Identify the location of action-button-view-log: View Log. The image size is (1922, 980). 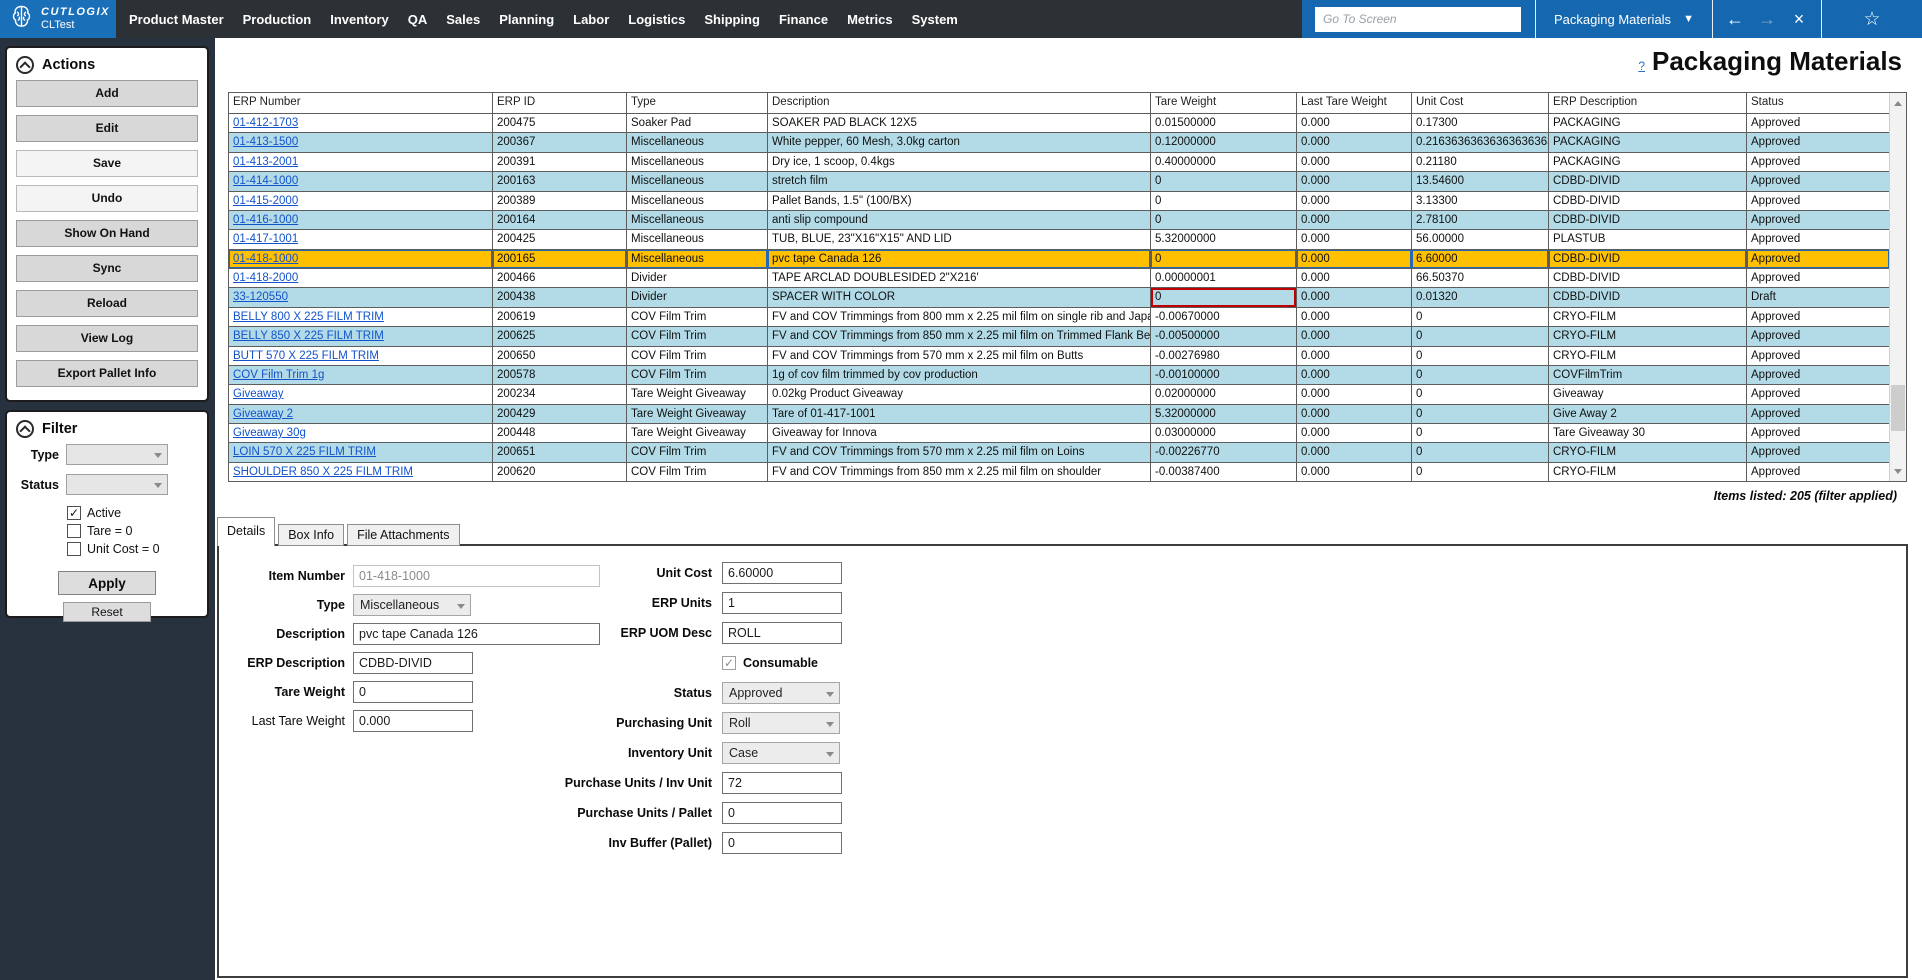
(107, 338).